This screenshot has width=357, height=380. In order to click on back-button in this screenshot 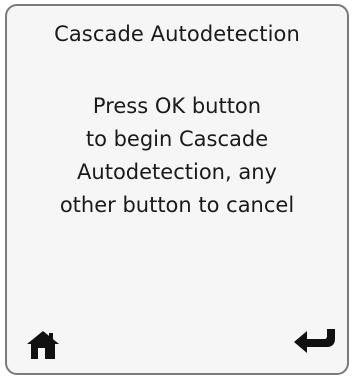, I will do `click(315, 345)`.